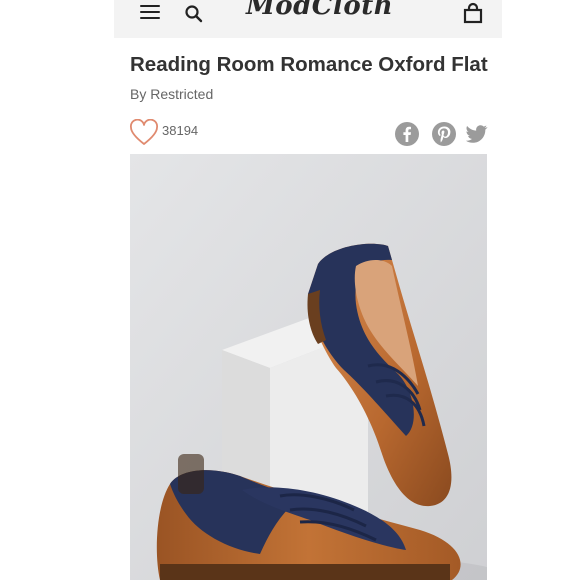  I want to click on facebook-icon, so click(407, 134).